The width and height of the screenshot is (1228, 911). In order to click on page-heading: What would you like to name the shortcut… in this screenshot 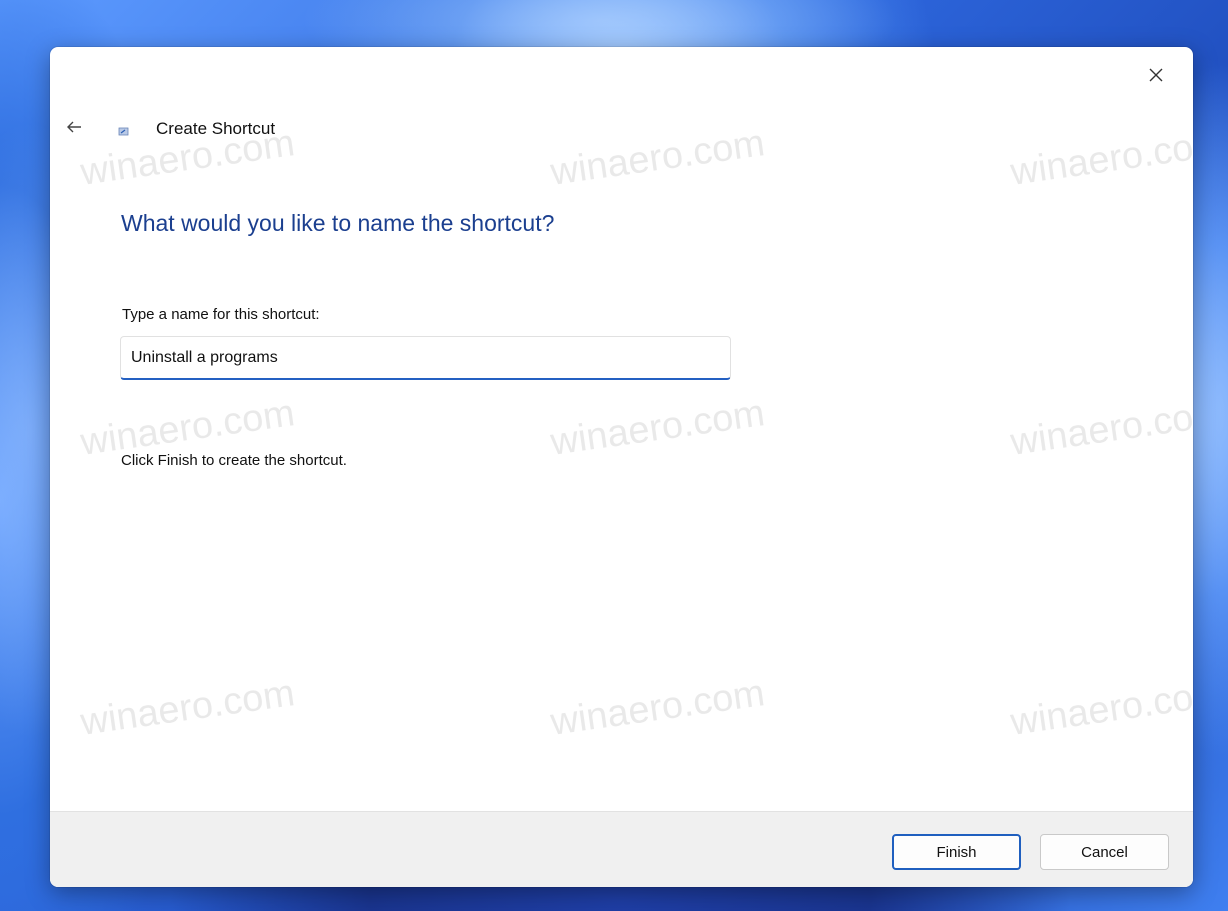, I will do `click(338, 223)`.